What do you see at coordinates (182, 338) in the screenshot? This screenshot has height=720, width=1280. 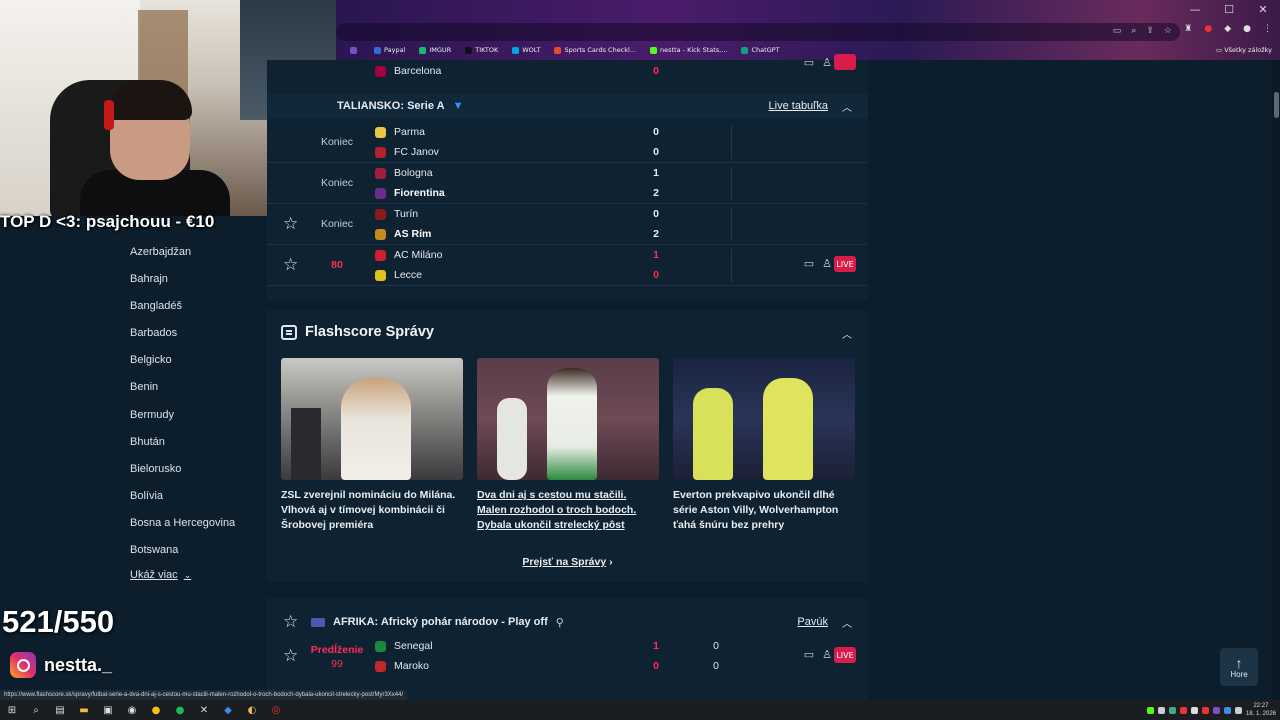 I see `country-item: Barbados` at bounding box center [182, 338].